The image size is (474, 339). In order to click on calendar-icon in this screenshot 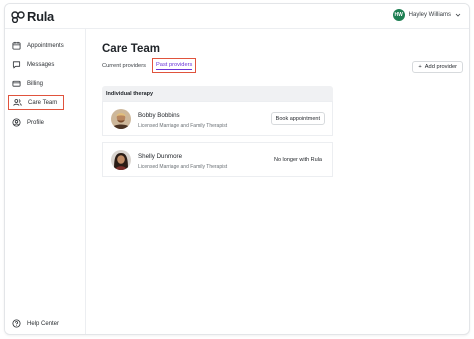, I will do `click(16, 45)`.